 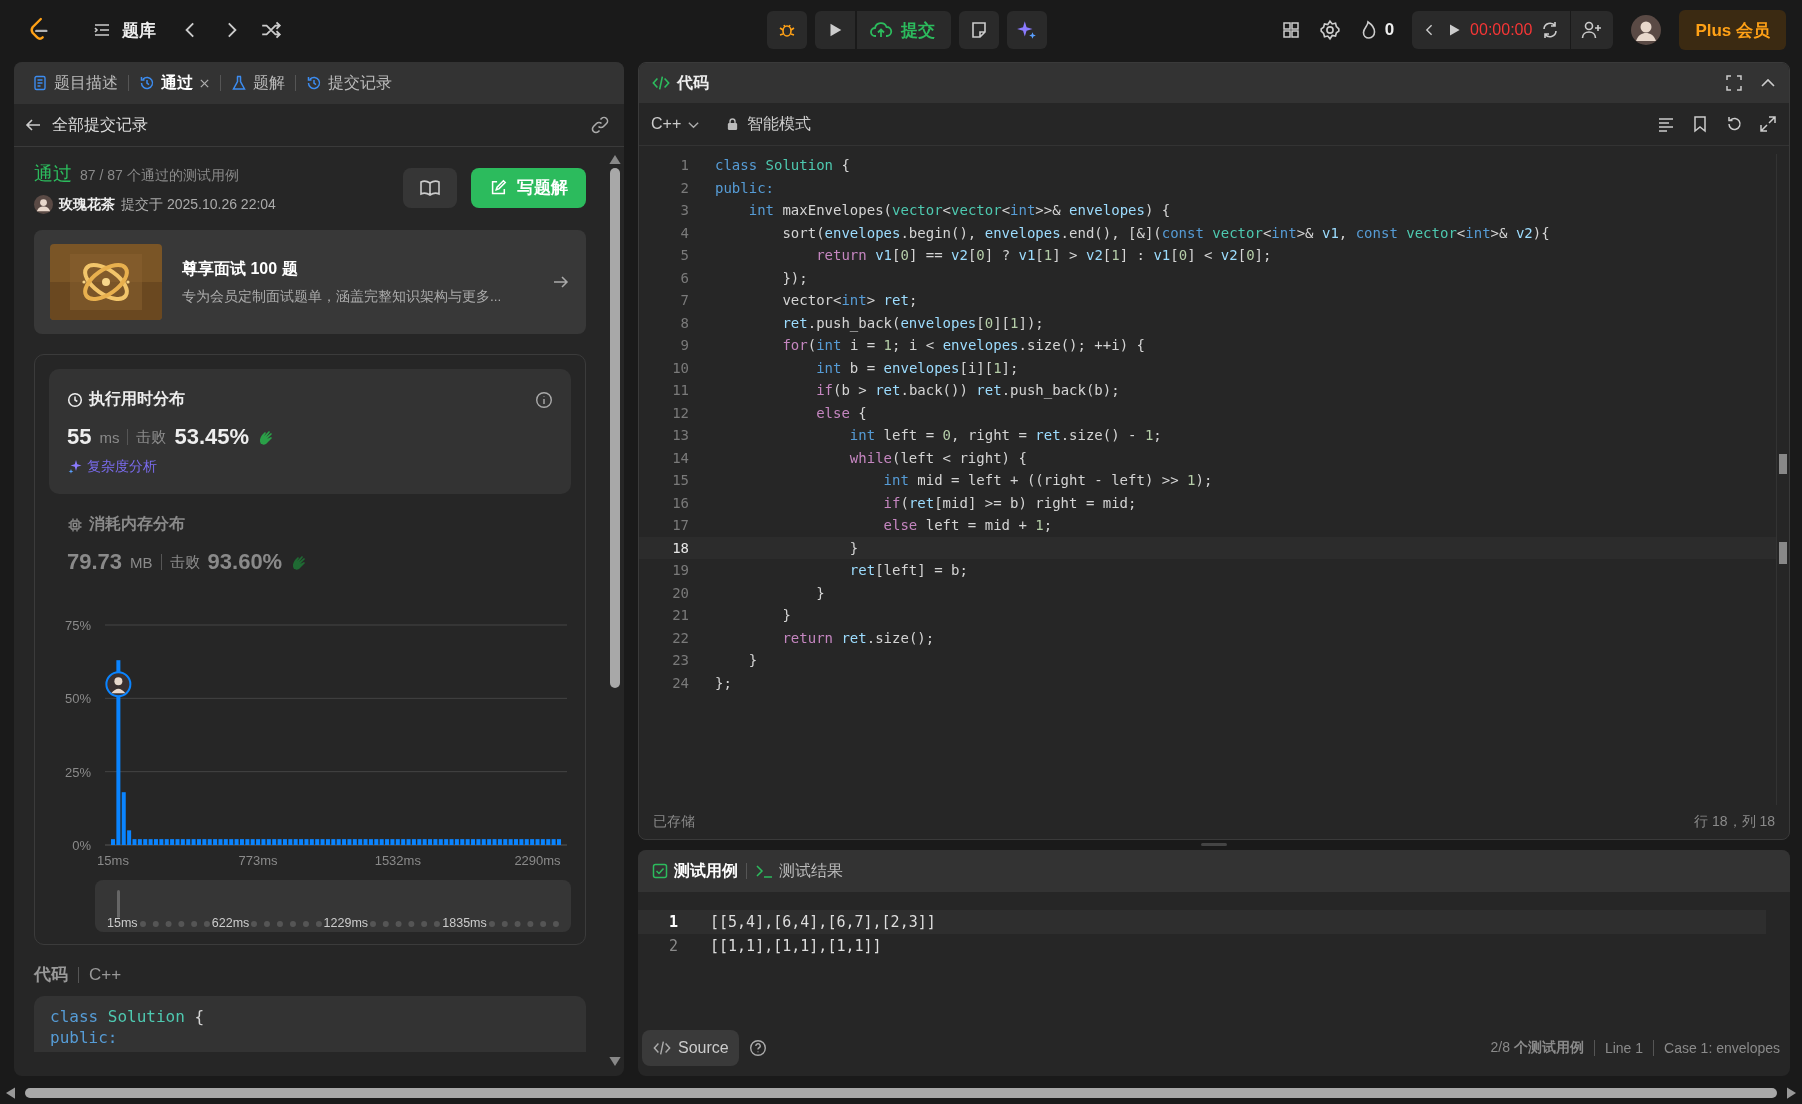 I want to click on line-indicator: Line 1, so click(x=1624, y=1048).